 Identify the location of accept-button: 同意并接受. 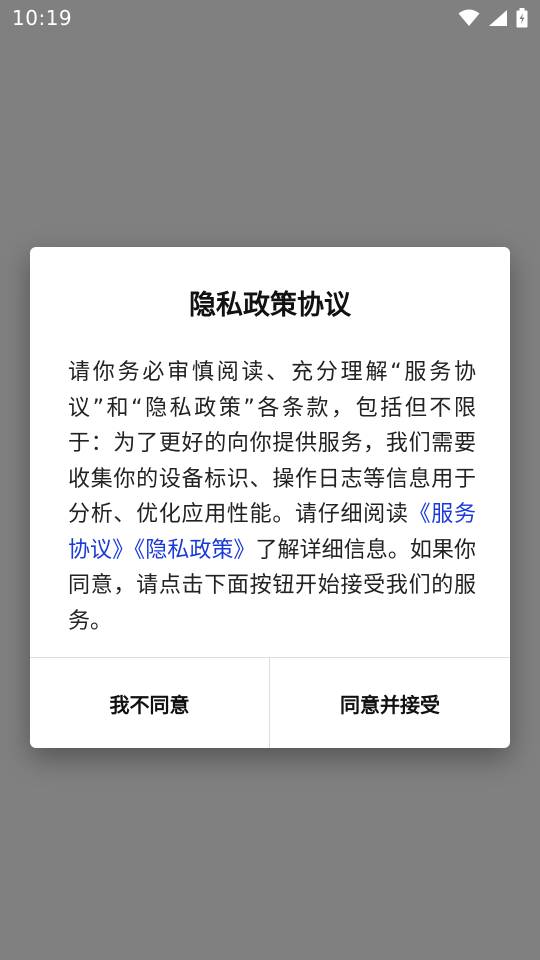
(390, 703).